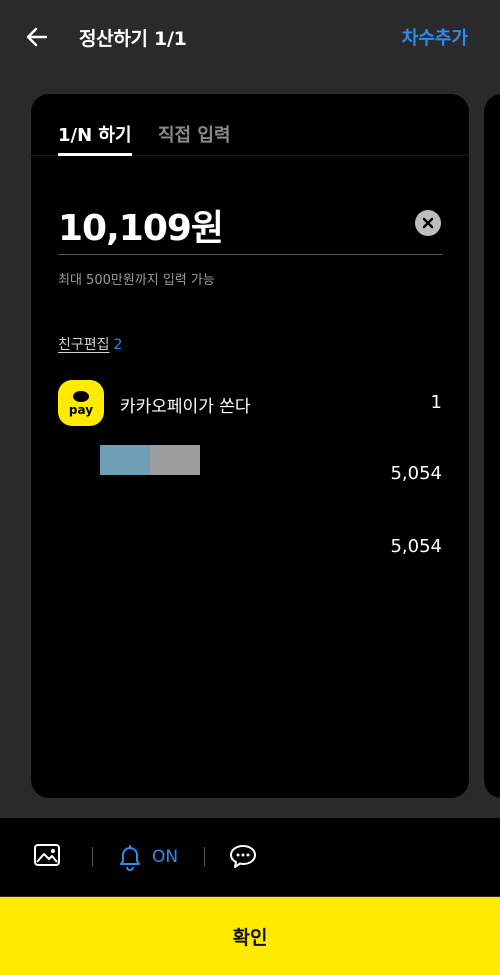 The width and height of the screenshot is (500, 975). I want to click on confirm-label: 확인, so click(250, 937).